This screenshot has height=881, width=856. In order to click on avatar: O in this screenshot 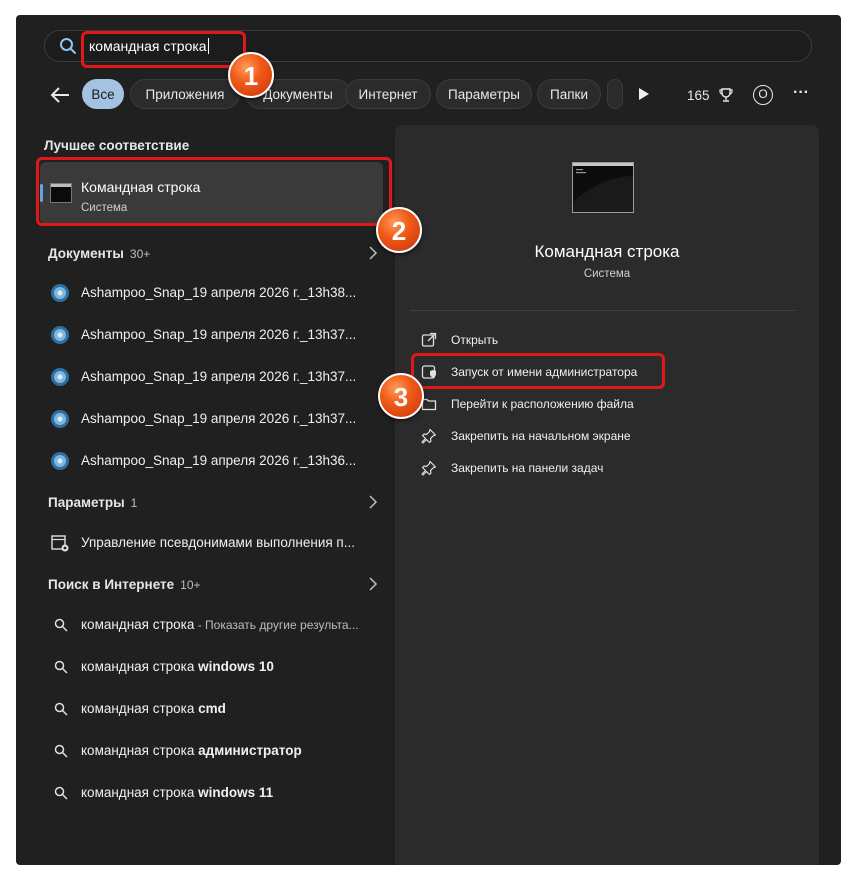, I will do `click(763, 95)`.